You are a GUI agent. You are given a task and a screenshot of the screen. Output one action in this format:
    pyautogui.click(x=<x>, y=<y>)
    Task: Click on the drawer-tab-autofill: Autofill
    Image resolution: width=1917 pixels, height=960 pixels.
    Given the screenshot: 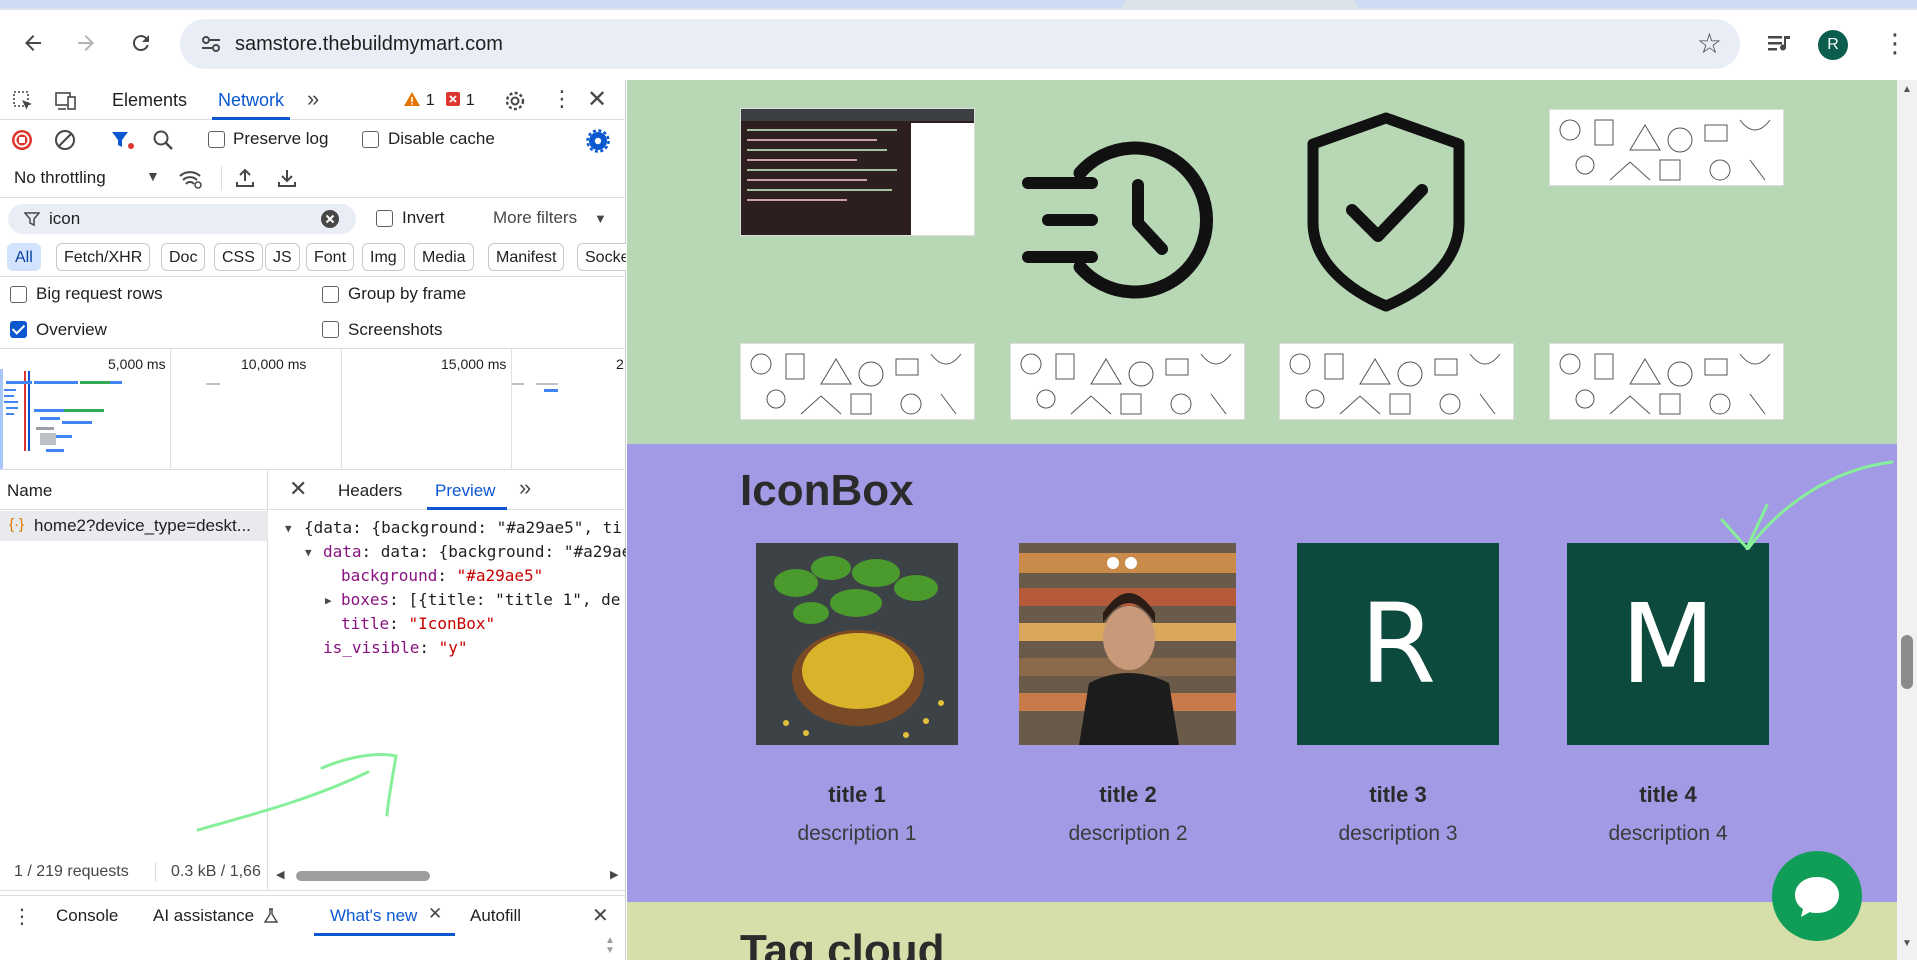 What is the action you would take?
    pyautogui.click(x=495, y=916)
    